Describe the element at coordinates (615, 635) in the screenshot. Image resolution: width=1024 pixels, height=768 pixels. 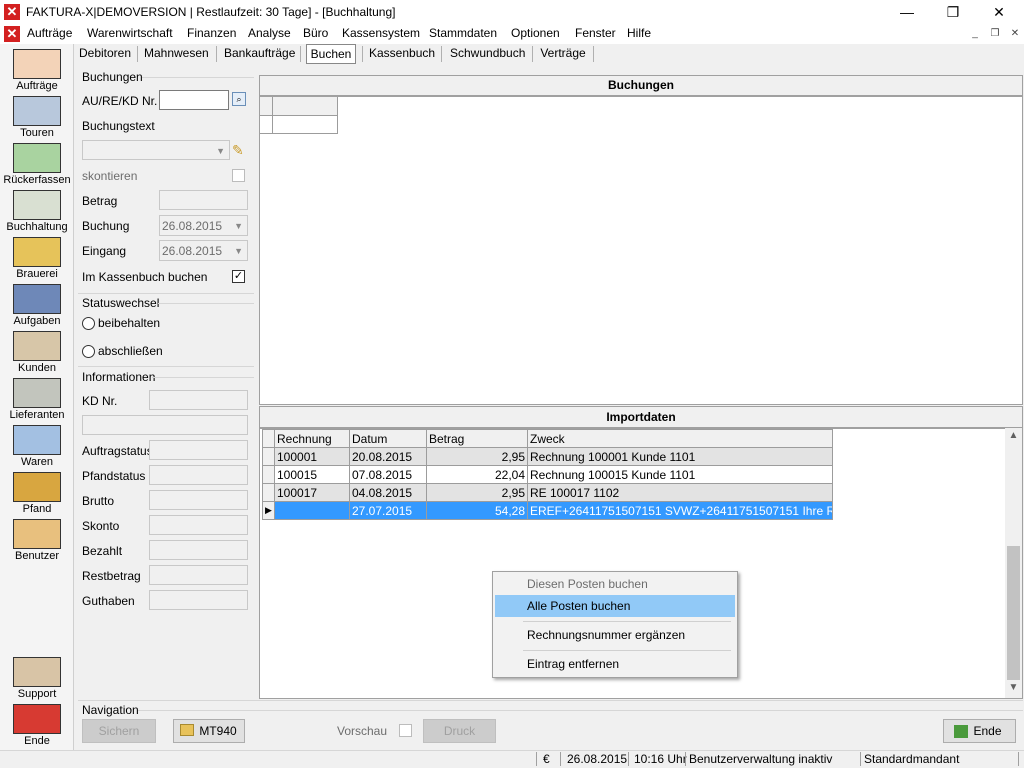
I see `menu-item-rechnungsnummer-ergaenzen: Rechnungsnummer ergänzen` at that location.